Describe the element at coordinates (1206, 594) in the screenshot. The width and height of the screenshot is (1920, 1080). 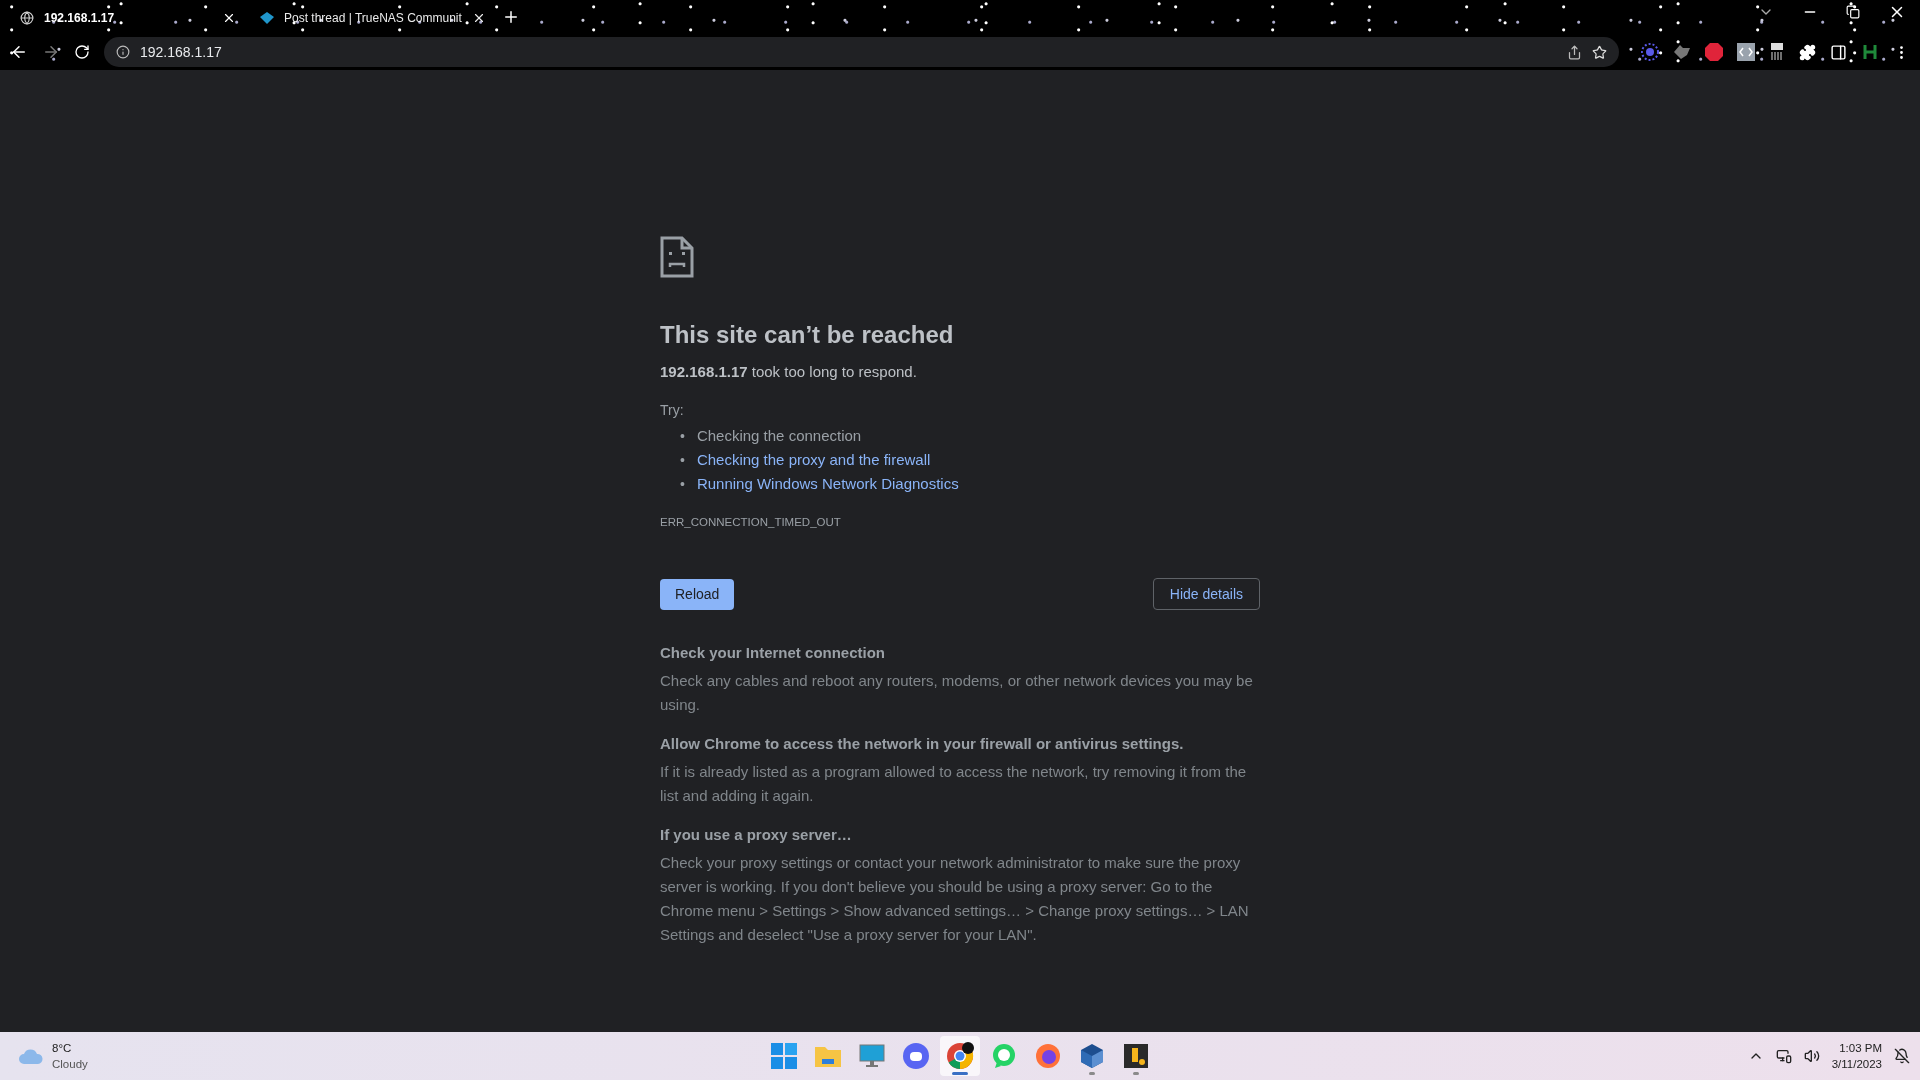
I see `hide-details-button: Hide details` at that location.